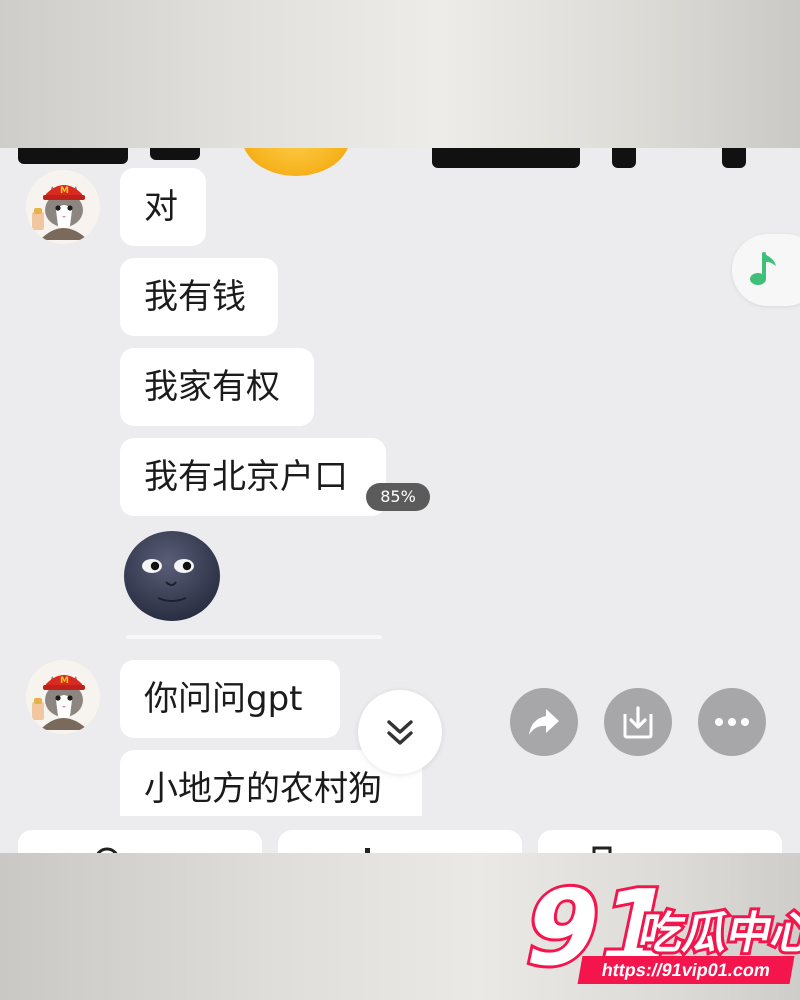 Image resolution: width=800 pixels, height=1000 pixels. I want to click on cutoff-emoji, so click(296, 162).